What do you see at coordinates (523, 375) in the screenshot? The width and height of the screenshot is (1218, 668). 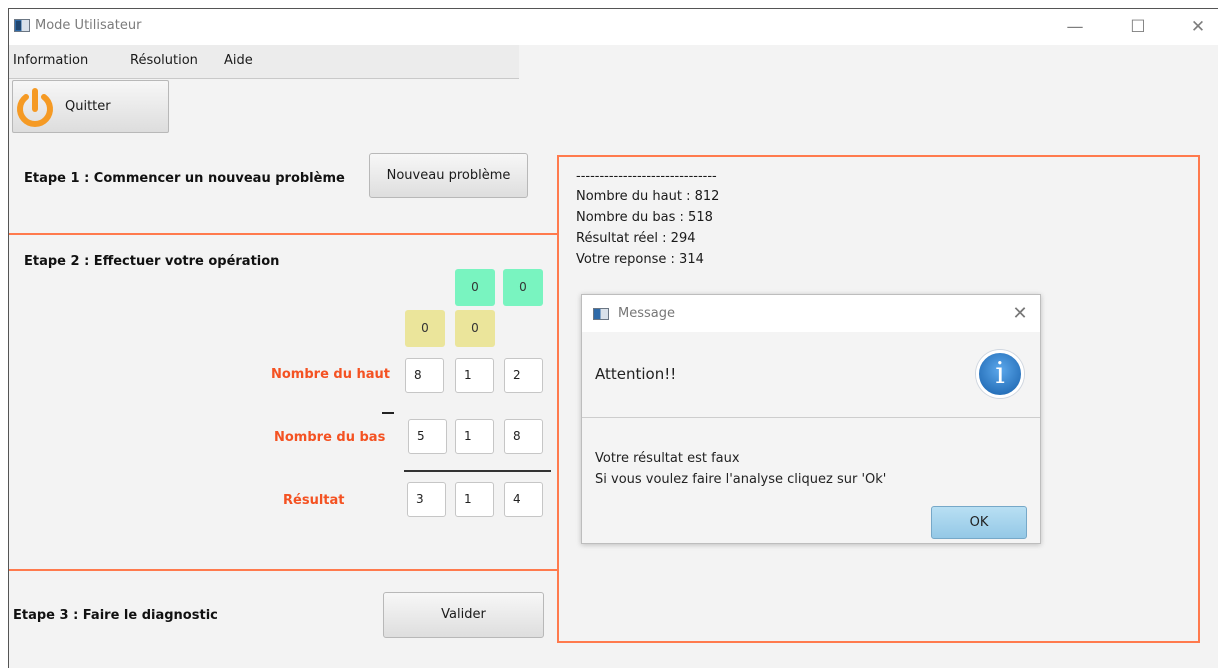 I see `top-digit-3: 2` at bounding box center [523, 375].